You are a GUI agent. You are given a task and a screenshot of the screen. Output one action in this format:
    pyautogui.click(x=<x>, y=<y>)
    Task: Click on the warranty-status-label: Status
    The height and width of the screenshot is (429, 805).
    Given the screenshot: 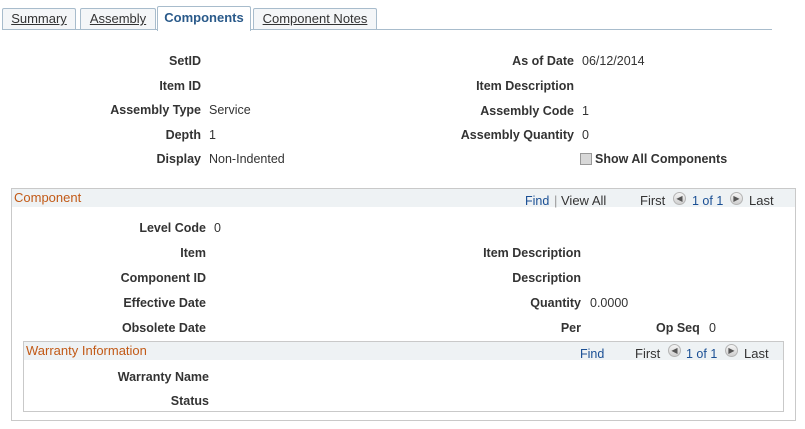 What is the action you would take?
    pyautogui.click(x=189, y=401)
    